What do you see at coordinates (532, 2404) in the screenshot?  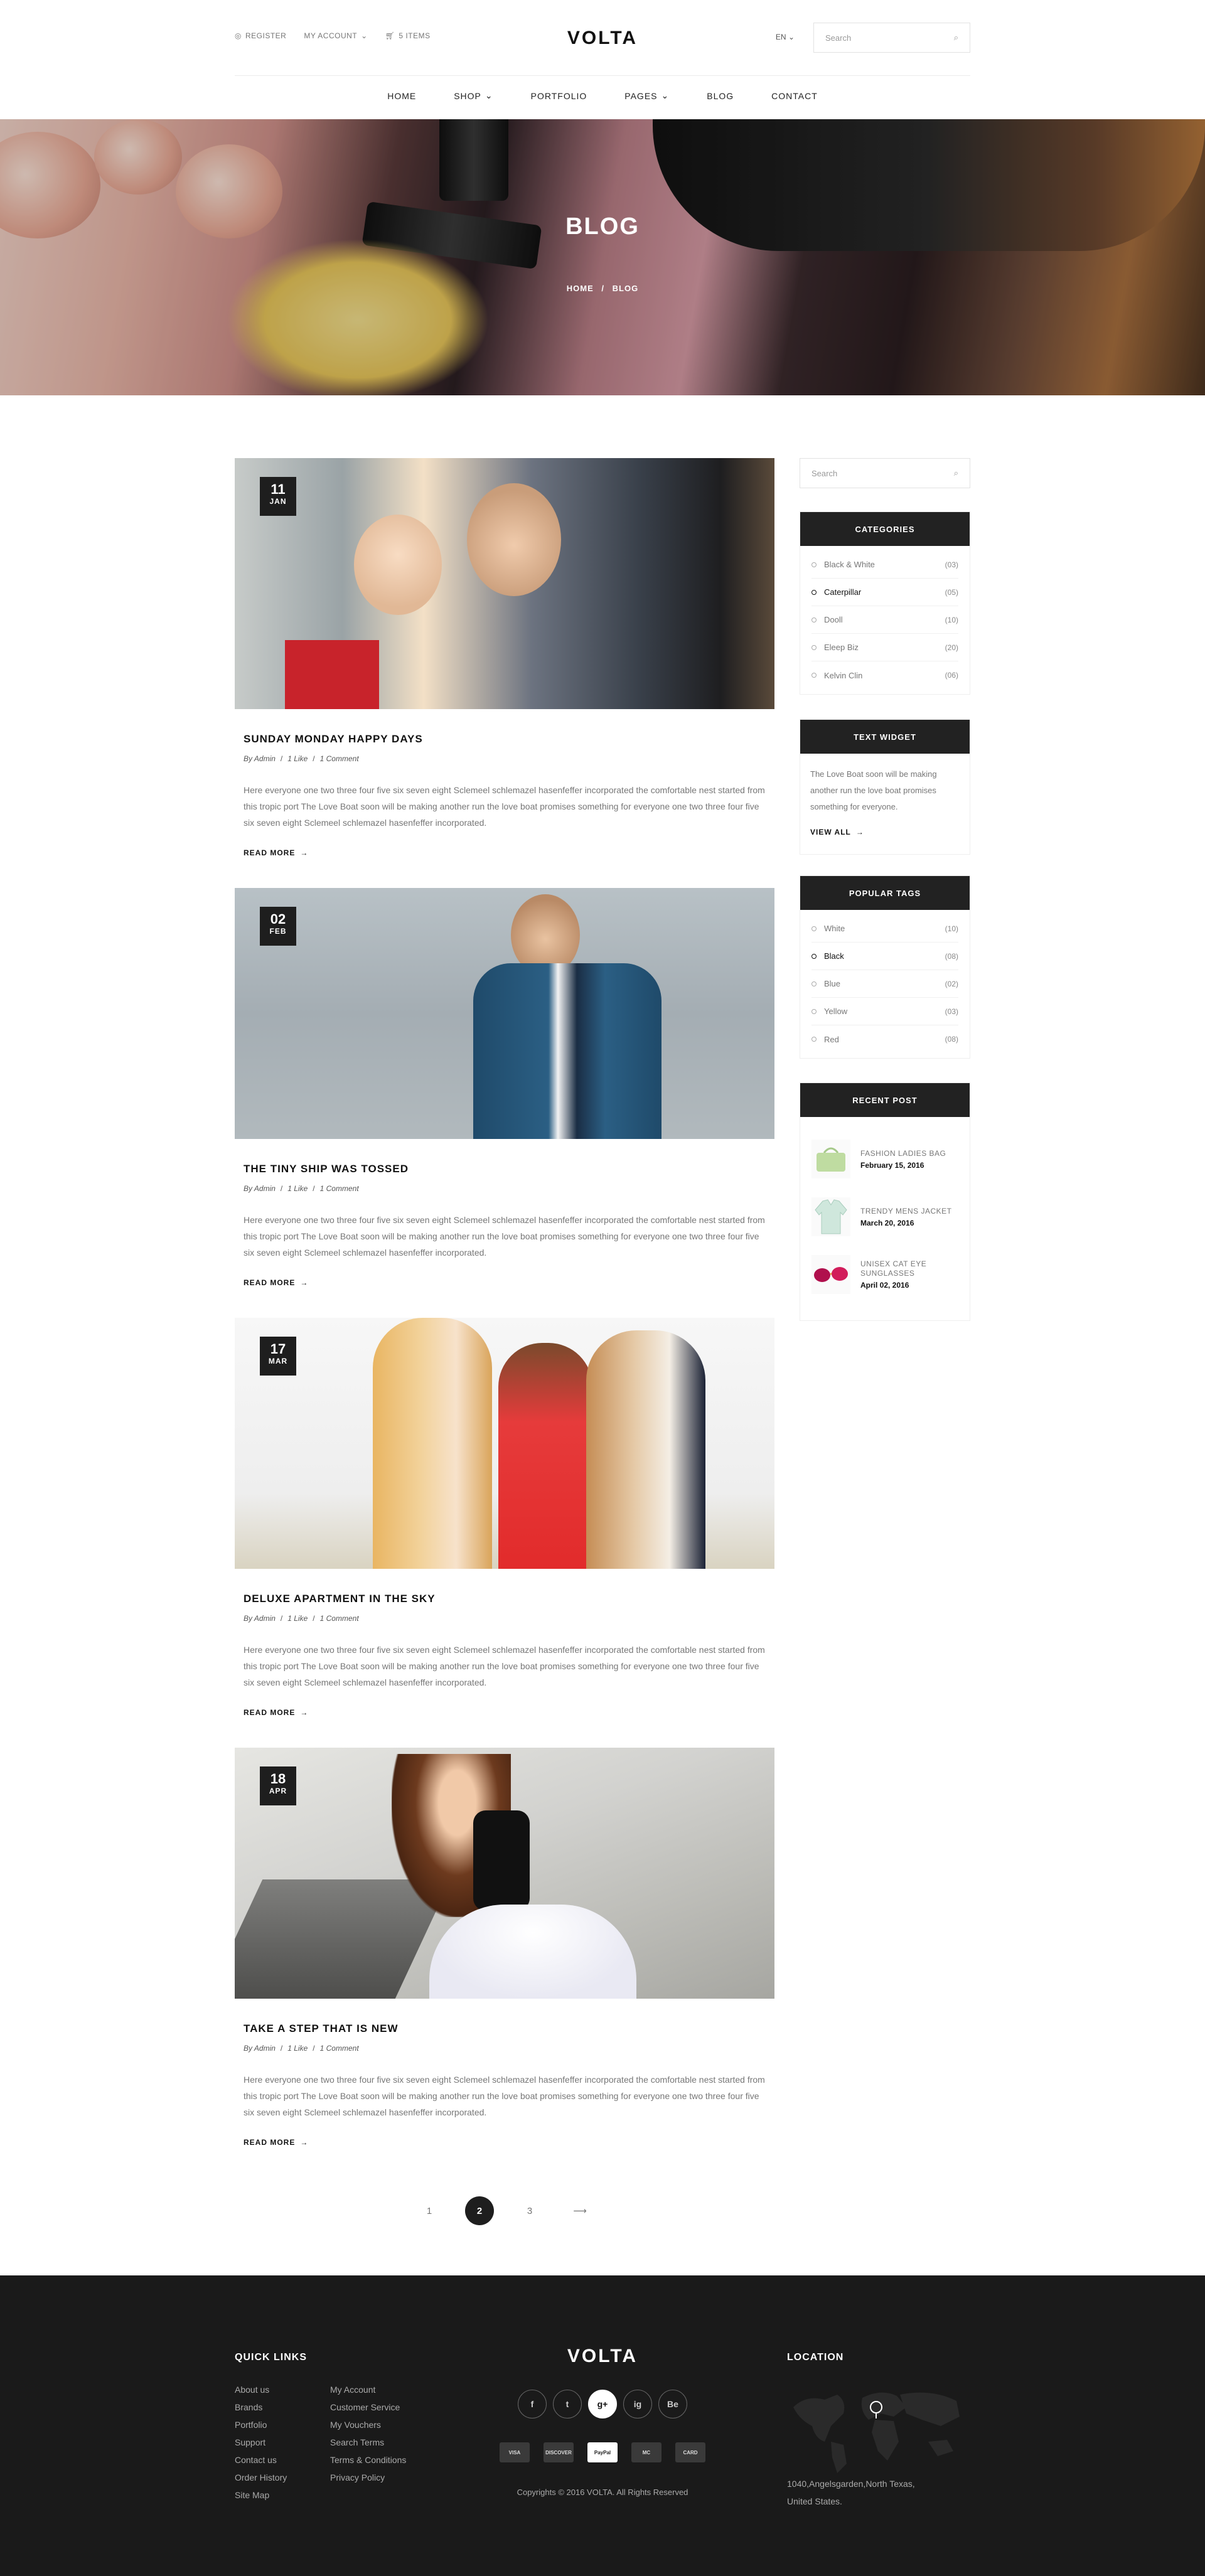 I see `facebook-icon: f` at bounding box center [532, 2404].